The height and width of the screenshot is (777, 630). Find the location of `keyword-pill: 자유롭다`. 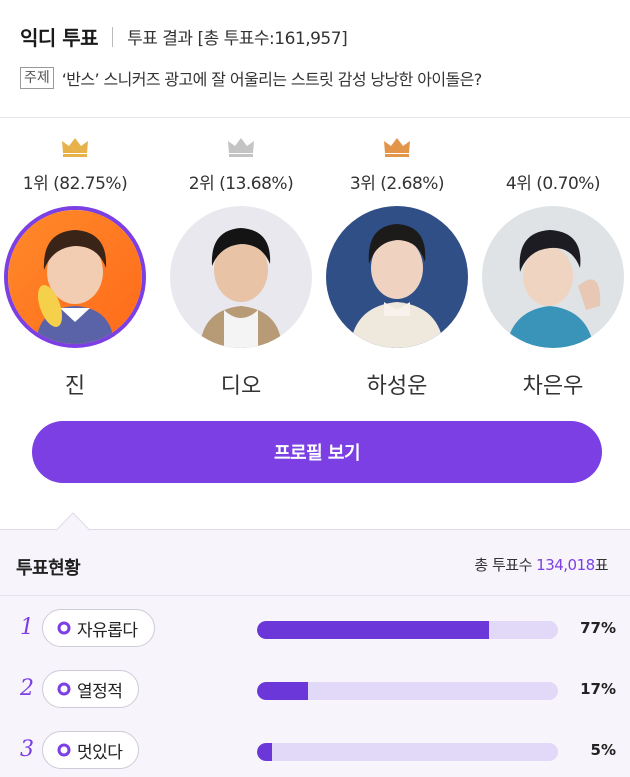

keyword-pill: 자유롭다 is located at coordinates (98, 628).